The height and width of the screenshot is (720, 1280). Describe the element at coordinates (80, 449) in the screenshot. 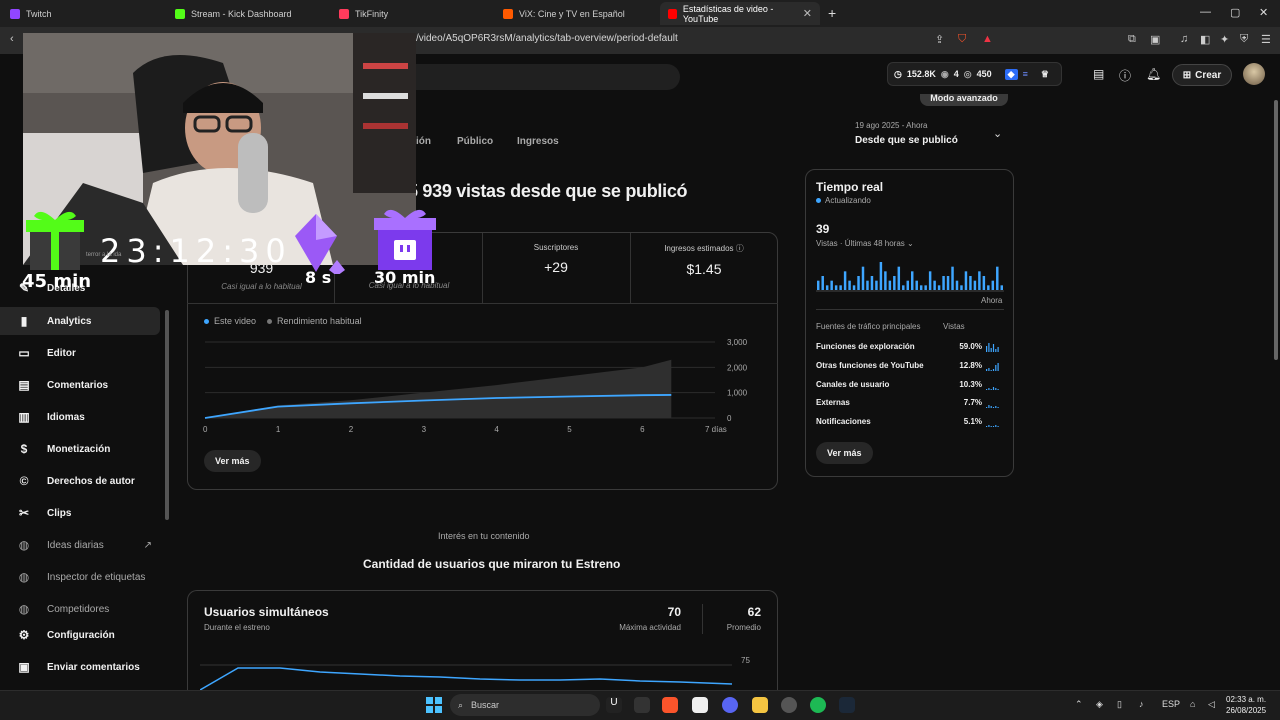

I see `sidebar-item-monetización: $ Monetización` at that location.